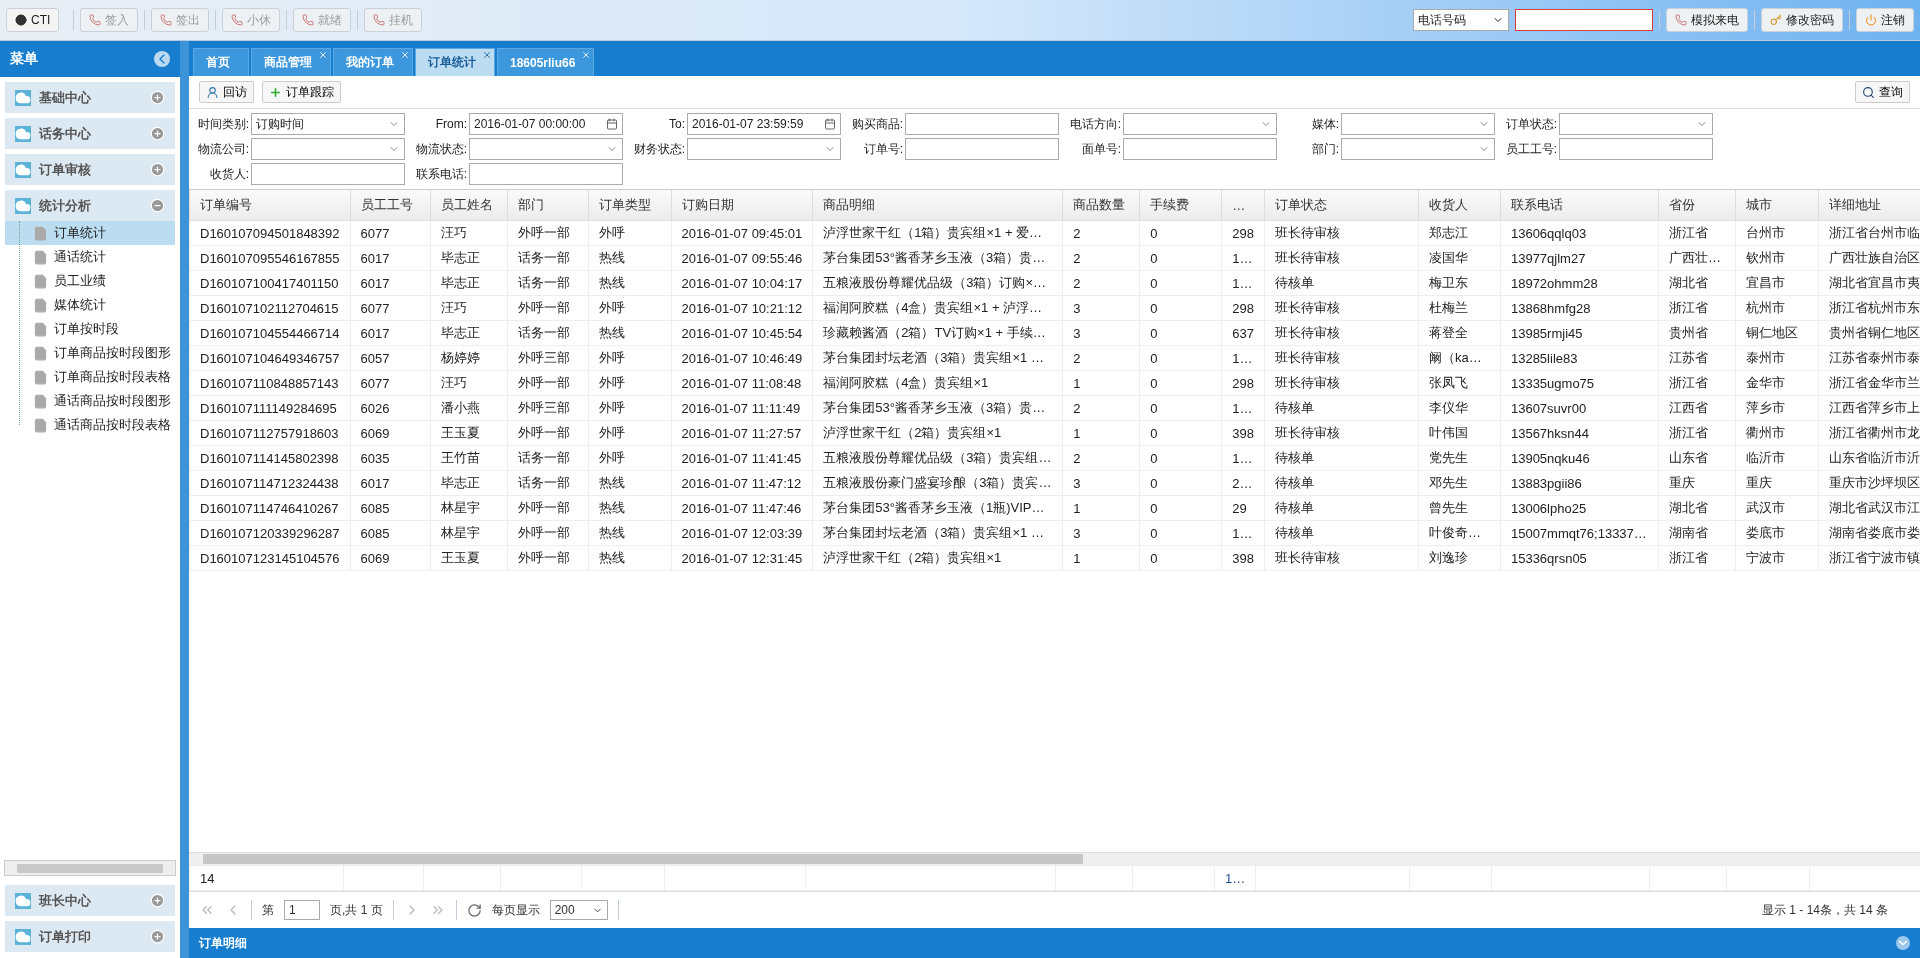  What do you see at coordinates (90, 305) in the screenshot?
I see `sidebar-item: 媒体统计` at bounding box center [90, 305].